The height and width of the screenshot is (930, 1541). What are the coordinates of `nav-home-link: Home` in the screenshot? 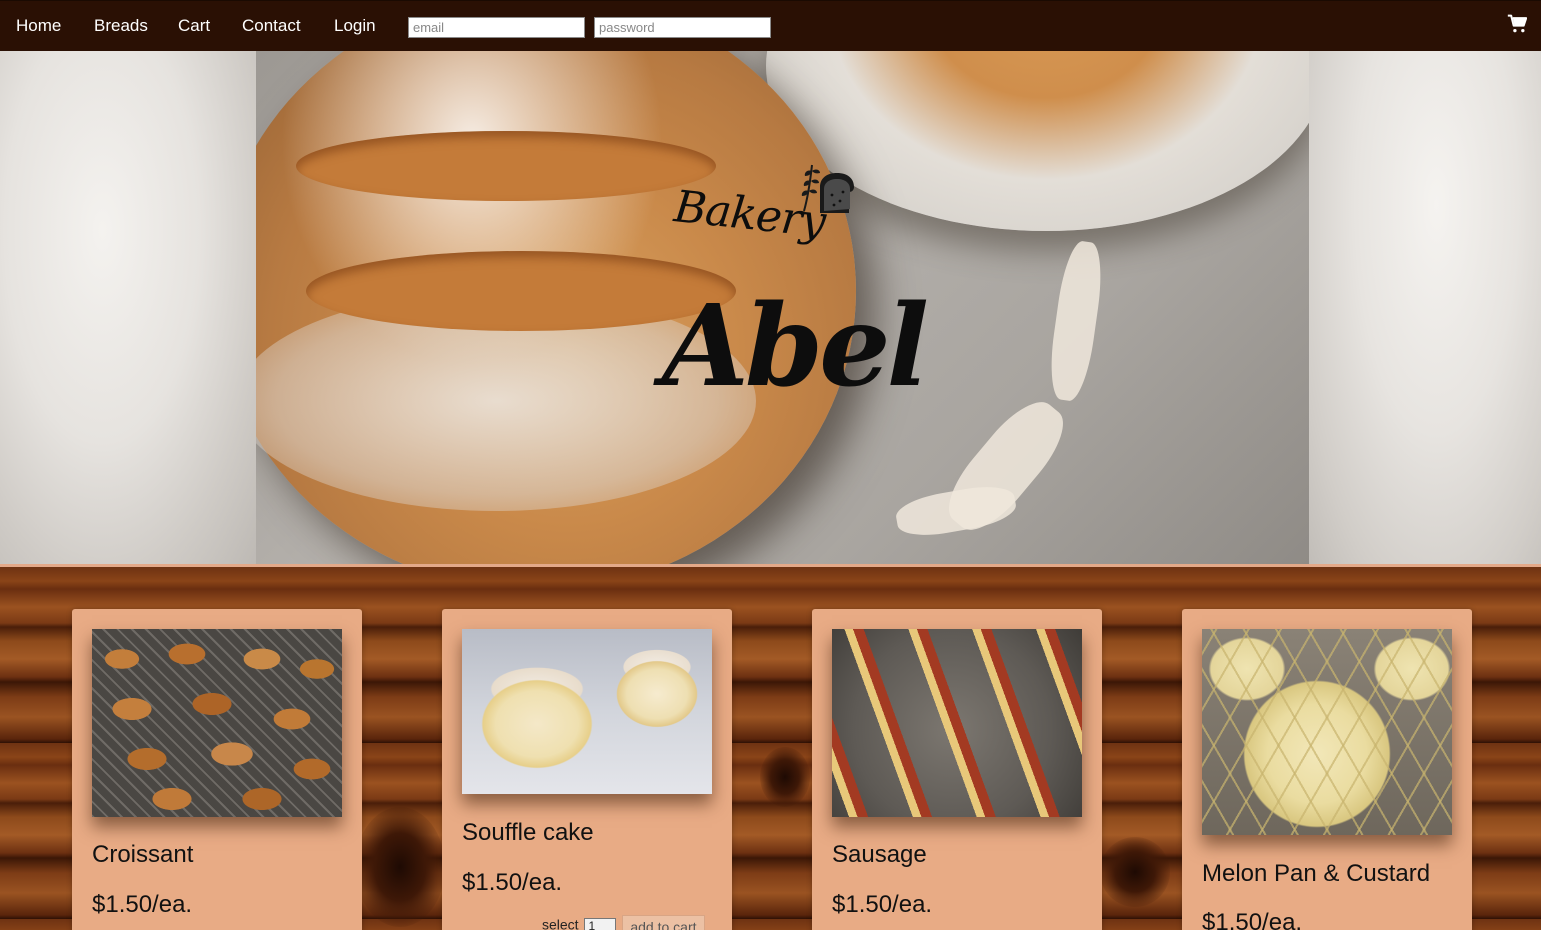 It's located at (38, 26).